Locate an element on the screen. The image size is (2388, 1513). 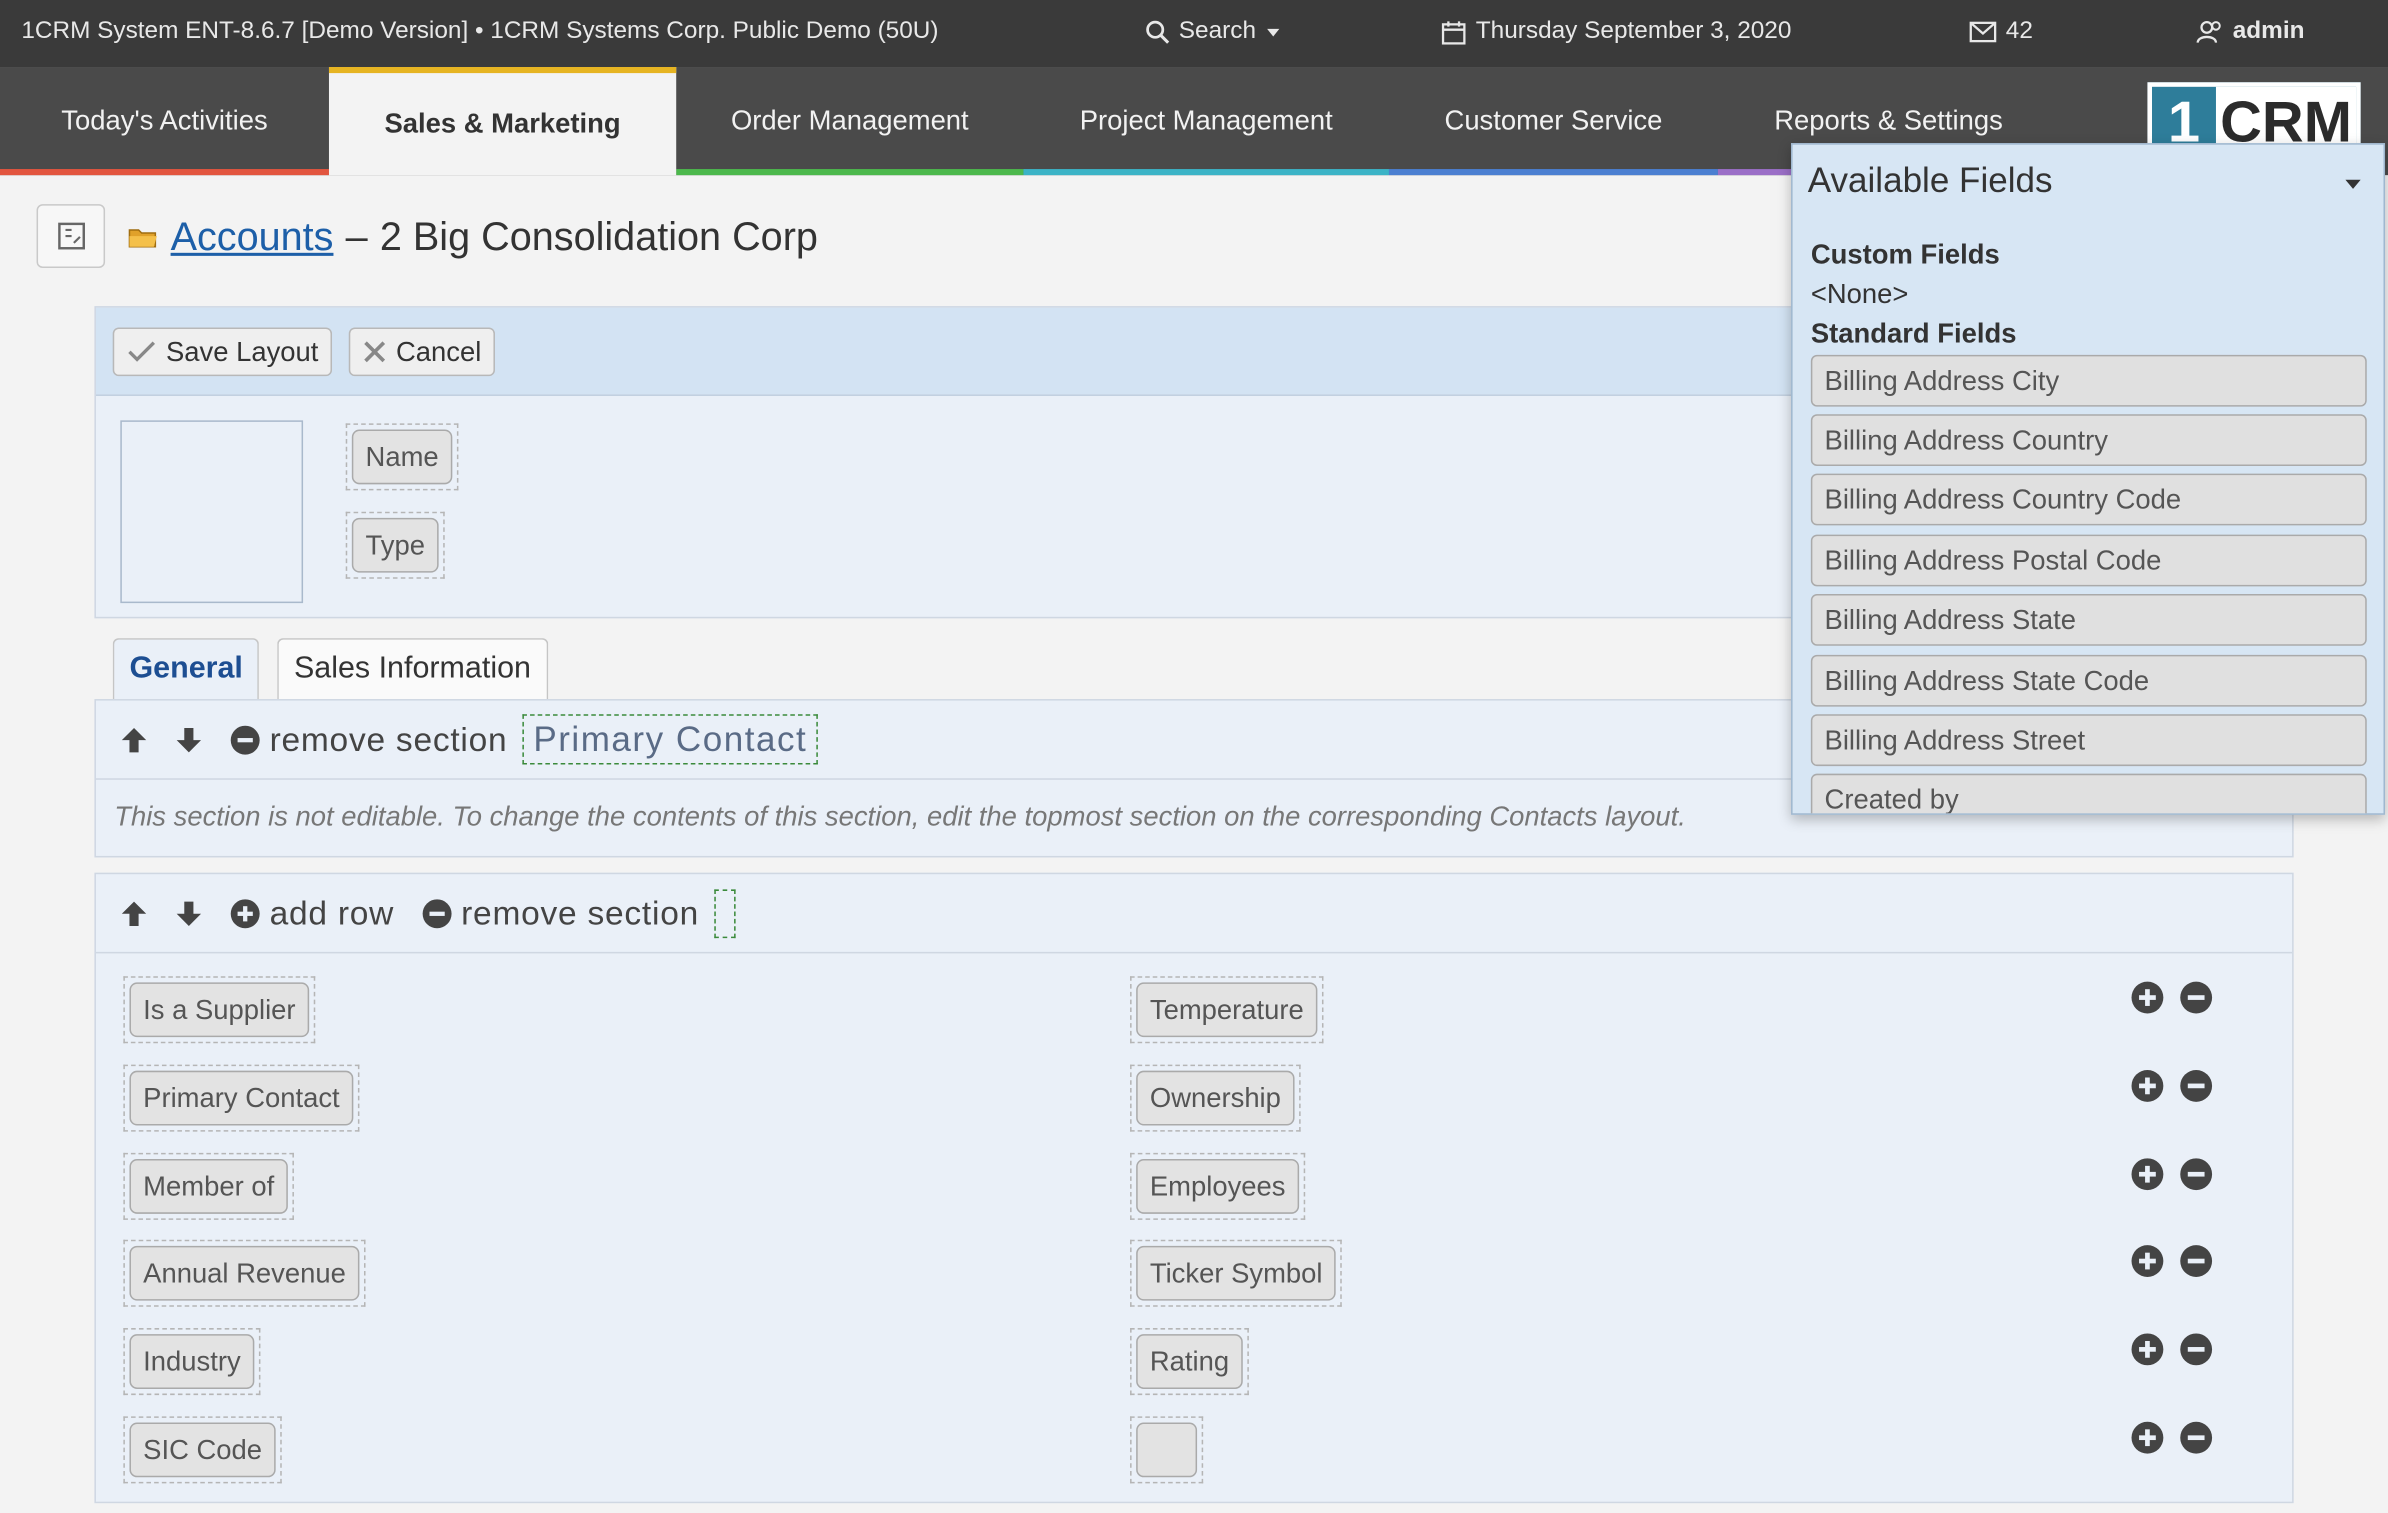
field-label: Industry is located at coordinates (192, 1361).